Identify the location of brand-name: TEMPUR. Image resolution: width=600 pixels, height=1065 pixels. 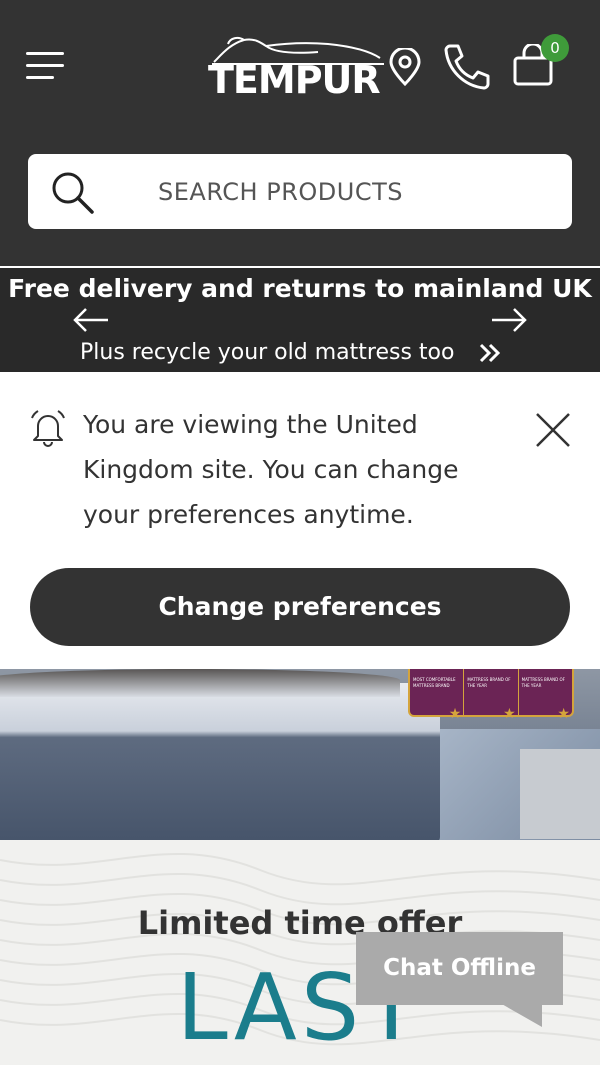
(294, 80).